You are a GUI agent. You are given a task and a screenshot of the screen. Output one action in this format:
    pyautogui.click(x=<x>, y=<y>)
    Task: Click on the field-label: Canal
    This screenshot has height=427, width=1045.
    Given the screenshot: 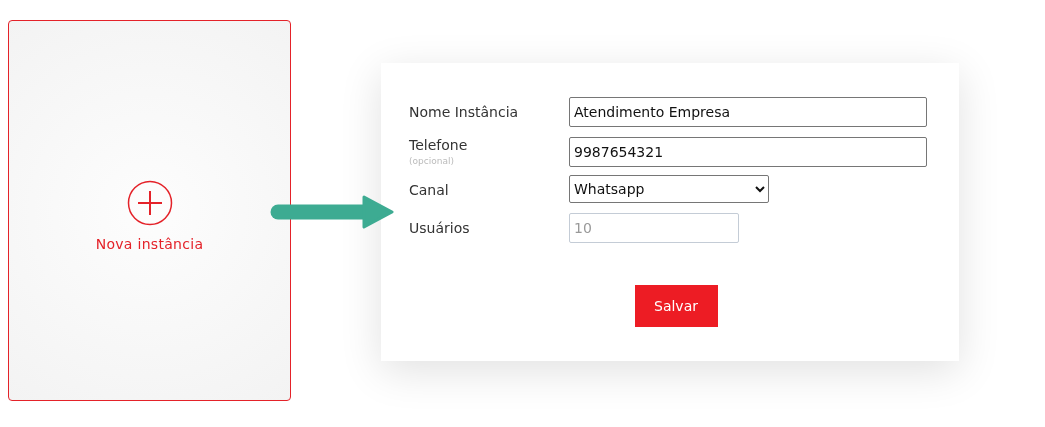 What is the action you would take?
    pyautogui.click(x=429, y=190)
    